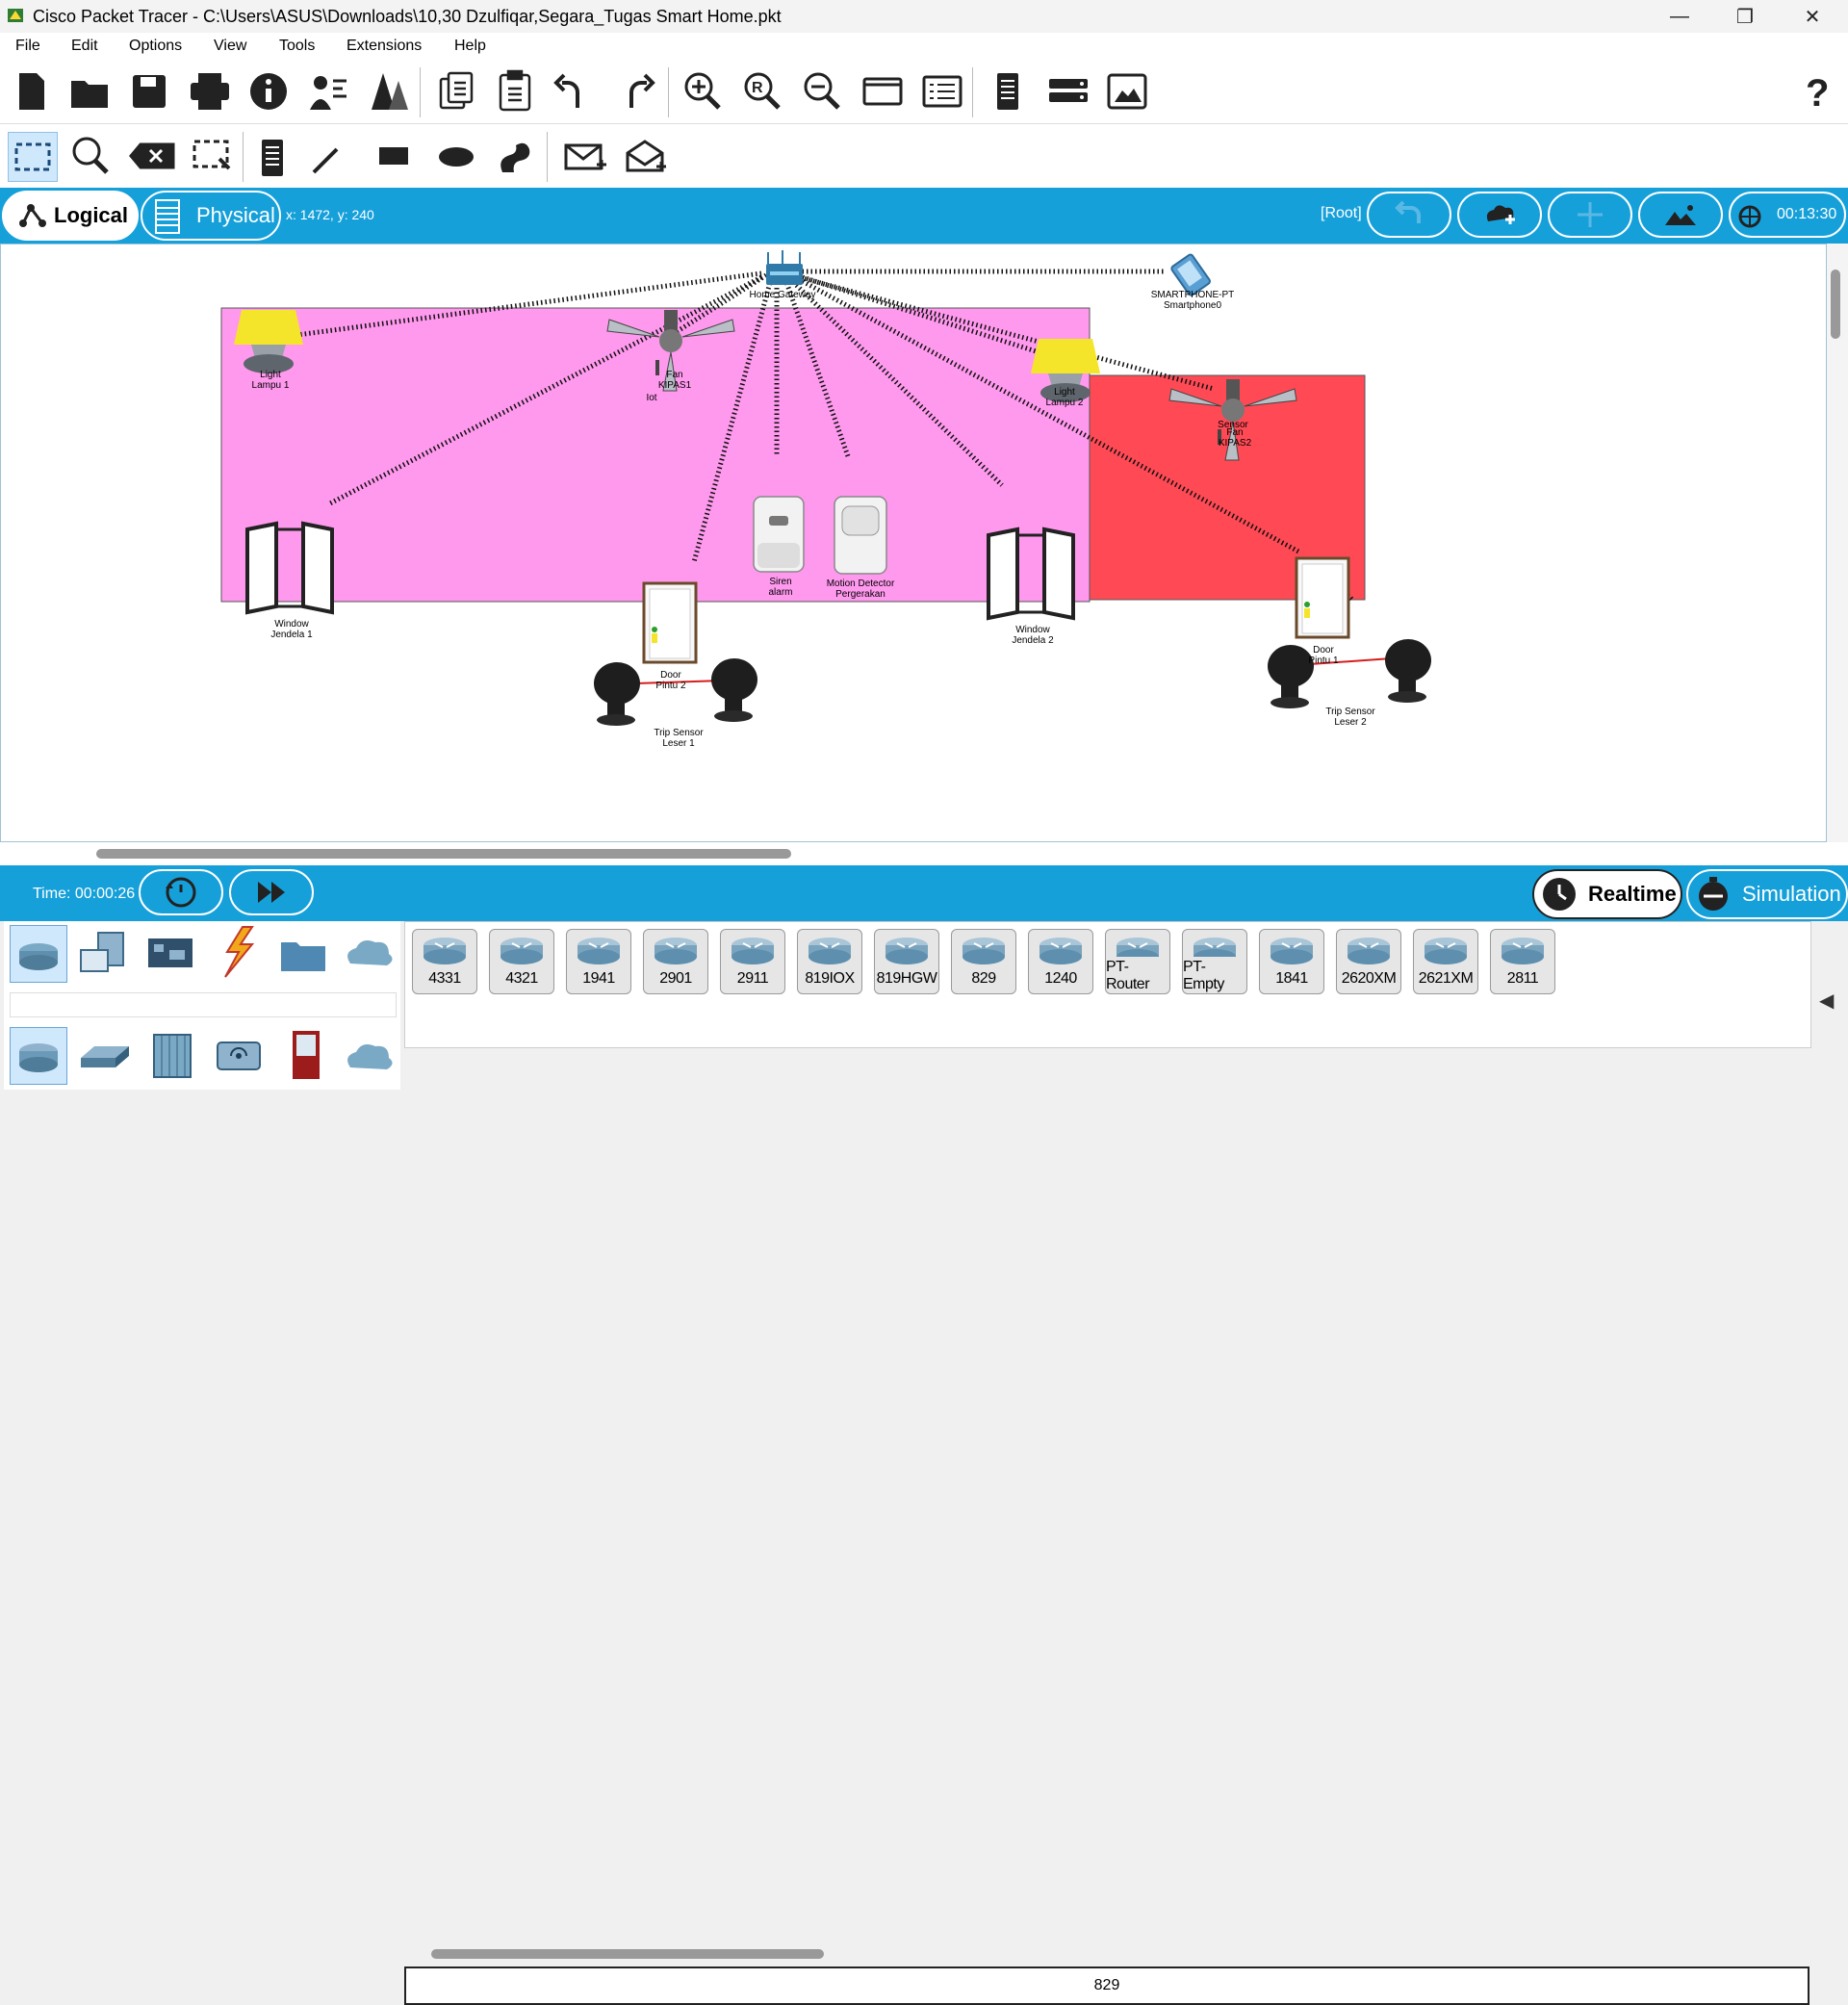 This screenshot has width=1848, height=2005. Describe the element at coordinates (211, 216) in the screenshot. I see `tab-physical: Physical` at that location.